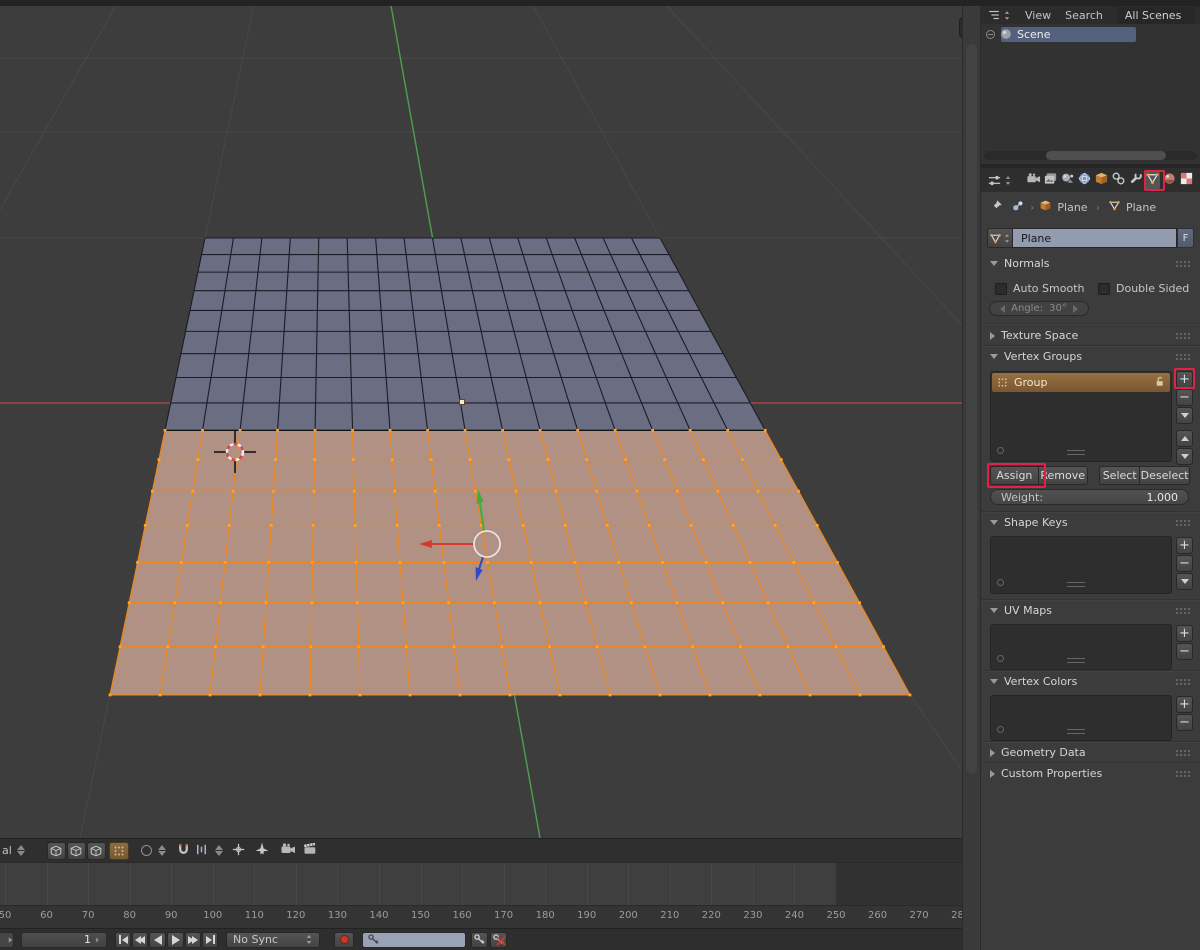 This screenshot has width=1200, height=950. Describe the element at coordinates (1090, 752) in the screenshot. I see `panel-header-geometry-data: Geometry Data` at that location.